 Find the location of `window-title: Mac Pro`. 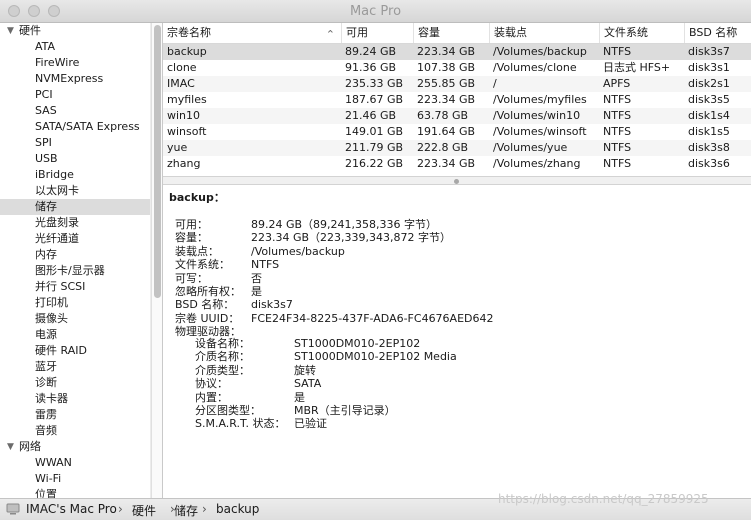

window-title: Mac Pro is located at coordinates (375, 11).